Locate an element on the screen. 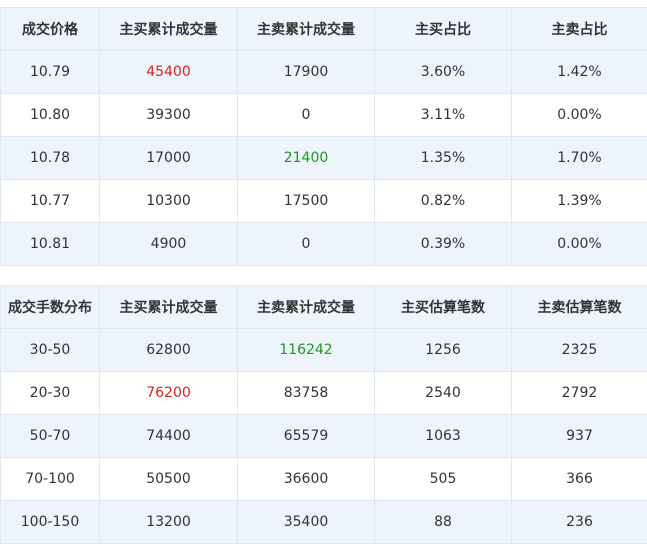 The width and height of the screenshot is (647, 544). table-cell: 3.60% is located at coordinates (443, 72).